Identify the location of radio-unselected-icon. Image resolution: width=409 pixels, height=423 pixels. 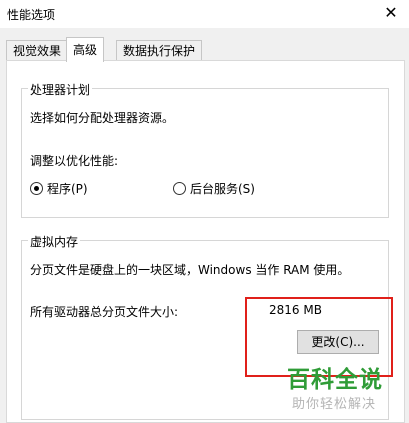
(179, 188).